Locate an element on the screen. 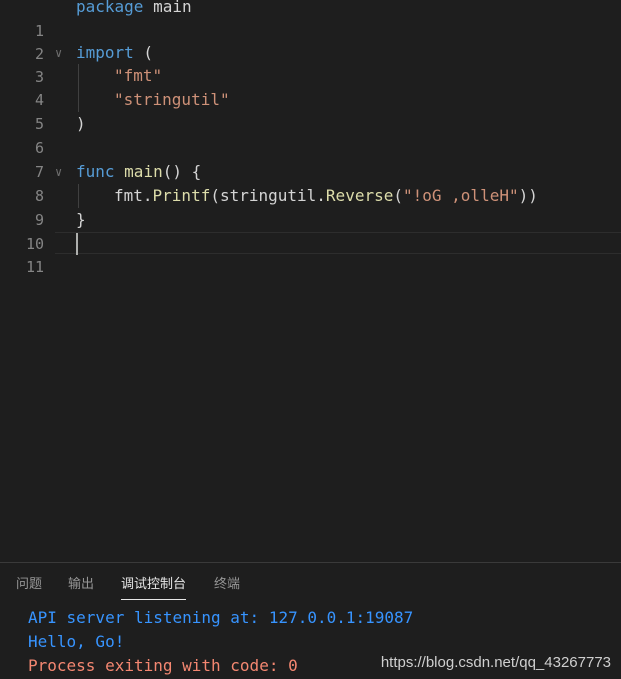 This screenshot has width=621, height=679. func-signature-rest: () { is located at coordinates (182, 171).